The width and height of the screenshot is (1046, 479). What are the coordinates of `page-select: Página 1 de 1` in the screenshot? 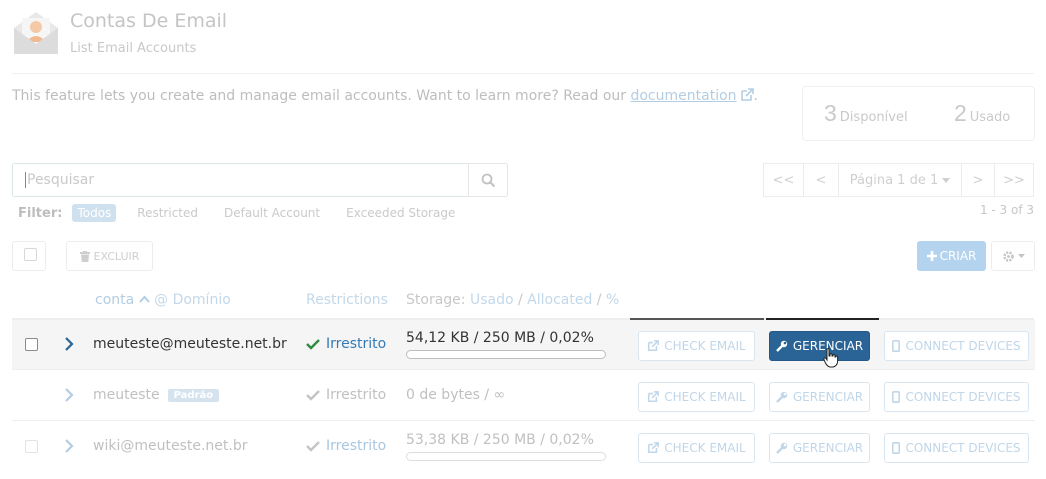 It's located at (900, 180).